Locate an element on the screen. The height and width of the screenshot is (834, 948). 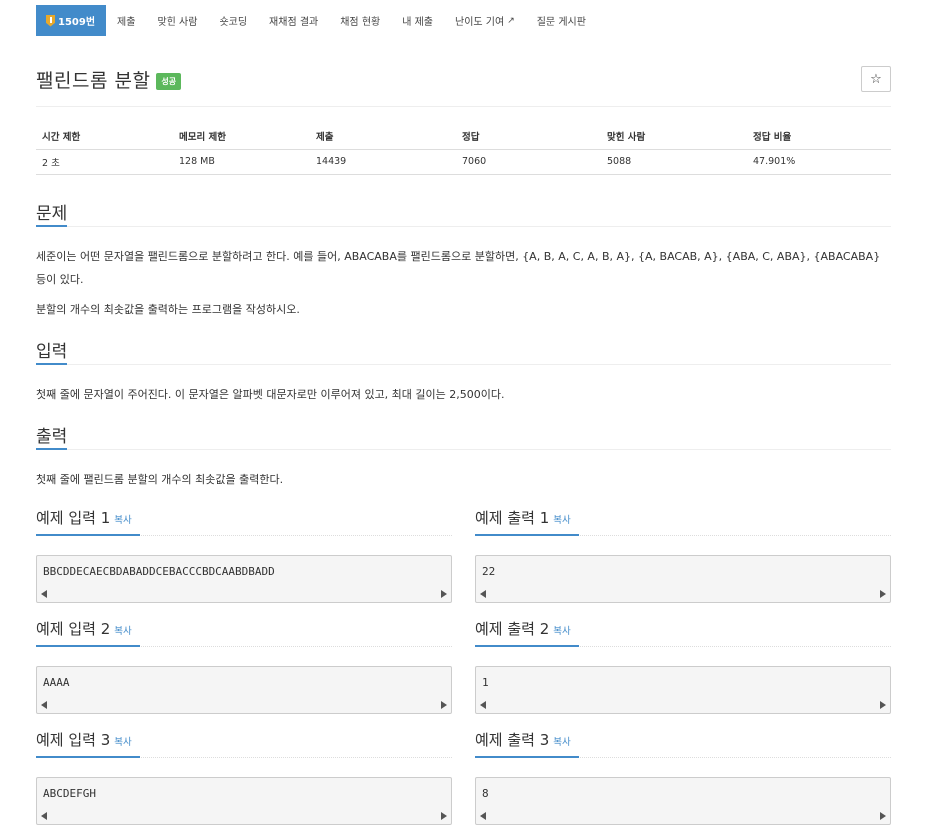
tab-question-board: 질문 게시판 is located at coordinates (561, 20).